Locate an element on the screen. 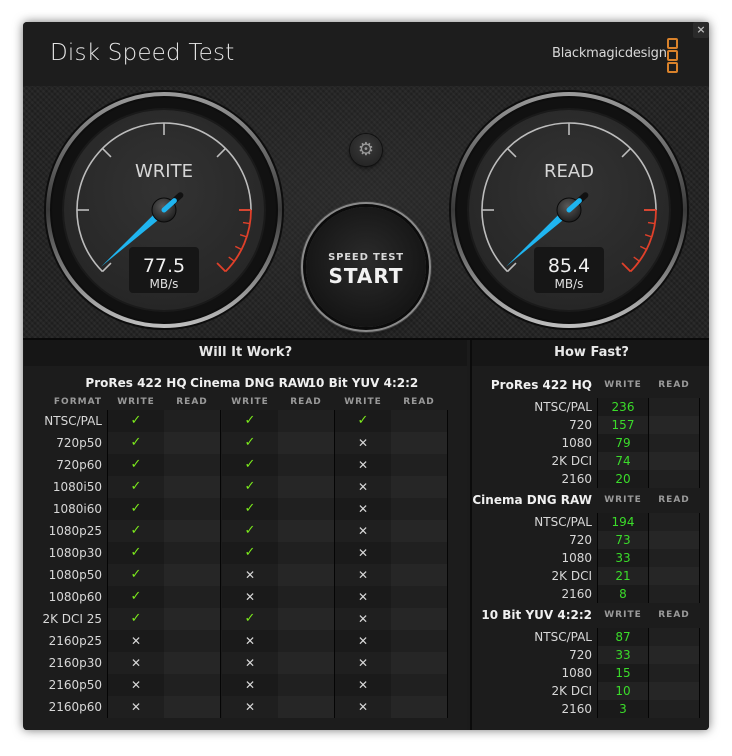 This screenshot has height=756, width=732. group-header: 10 Bit YUV 4:2:2 is located at coordinates (363, 383).